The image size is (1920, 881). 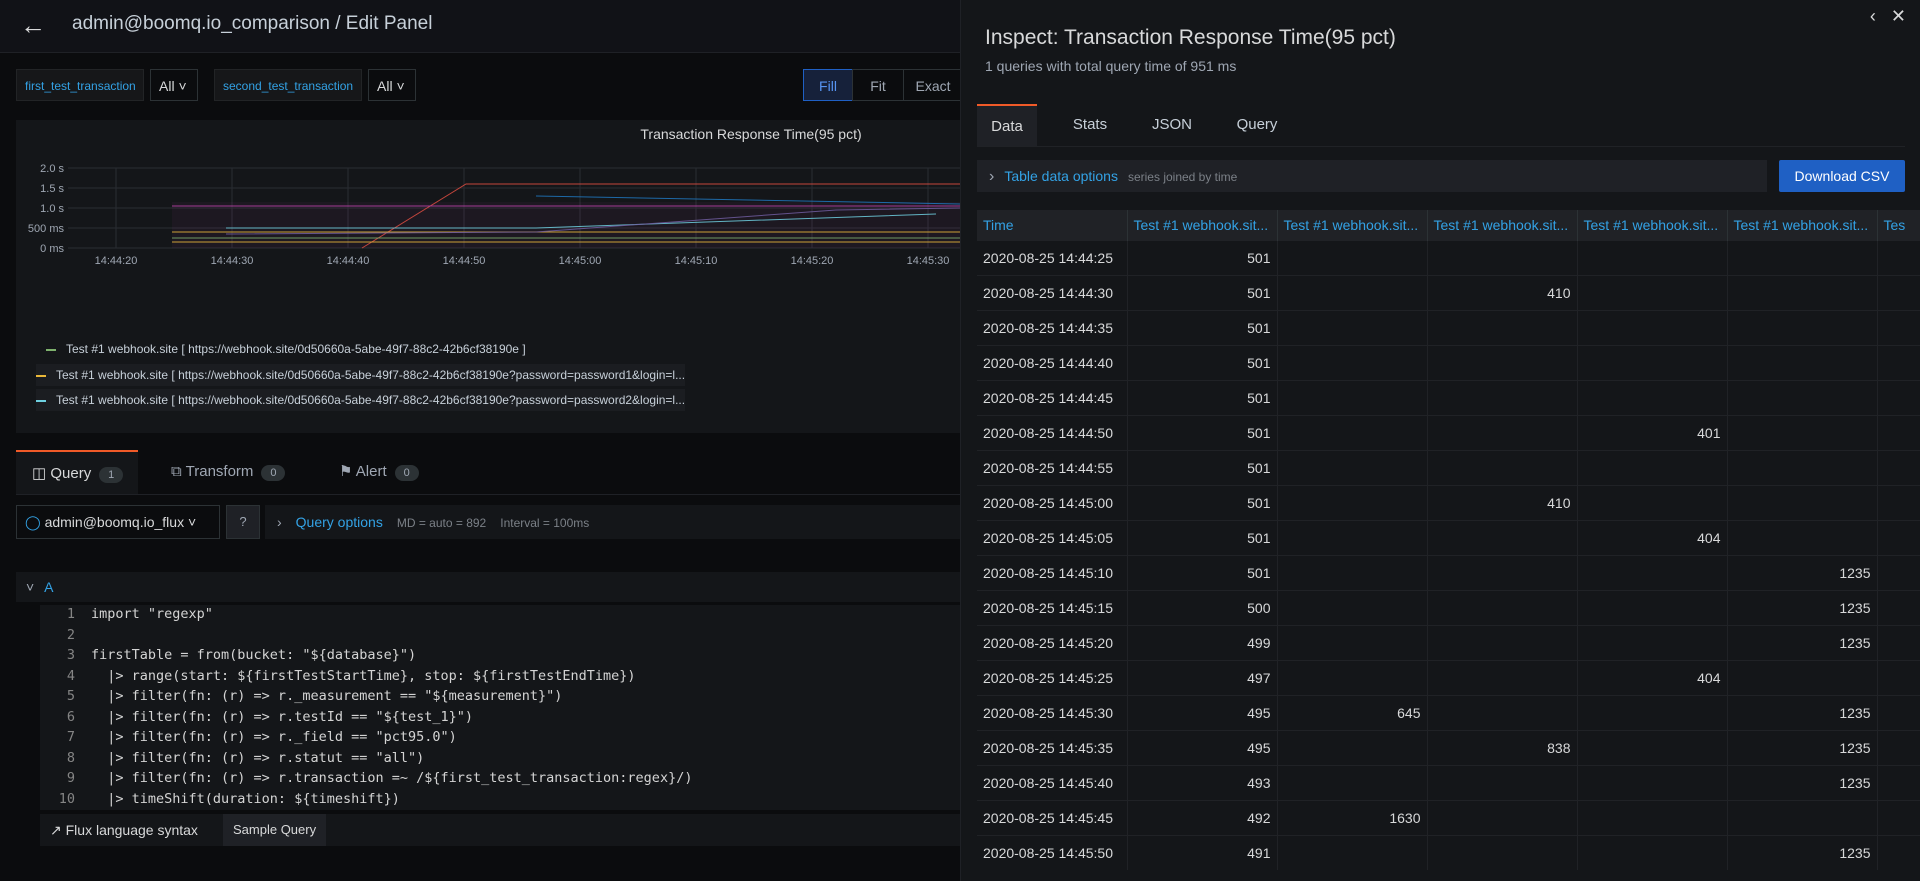 What do you see at coordinates (124, 830) in the screenshot?
I see `flux-syntax-link: ↗ Flux language syntax` at bounding box center [124, 830].